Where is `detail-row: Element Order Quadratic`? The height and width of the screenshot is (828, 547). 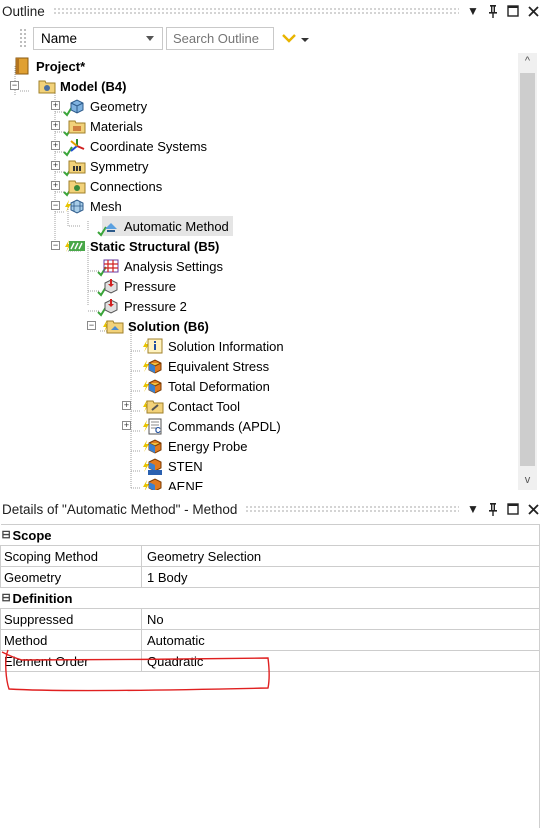
detail-row: Element Order Quadratic is located at coordinates (270, 661).